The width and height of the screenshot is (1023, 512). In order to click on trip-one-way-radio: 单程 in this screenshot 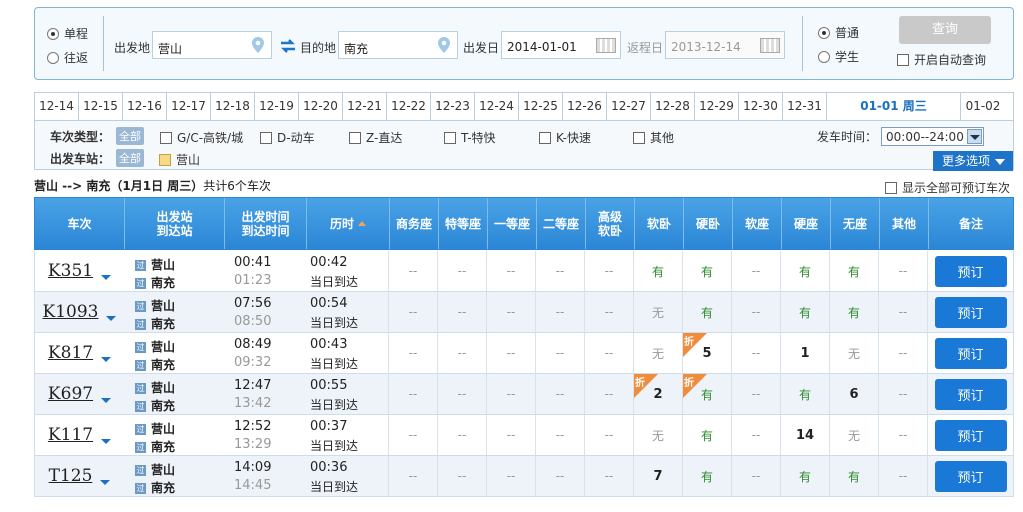, I will do `click(67, 33)`.